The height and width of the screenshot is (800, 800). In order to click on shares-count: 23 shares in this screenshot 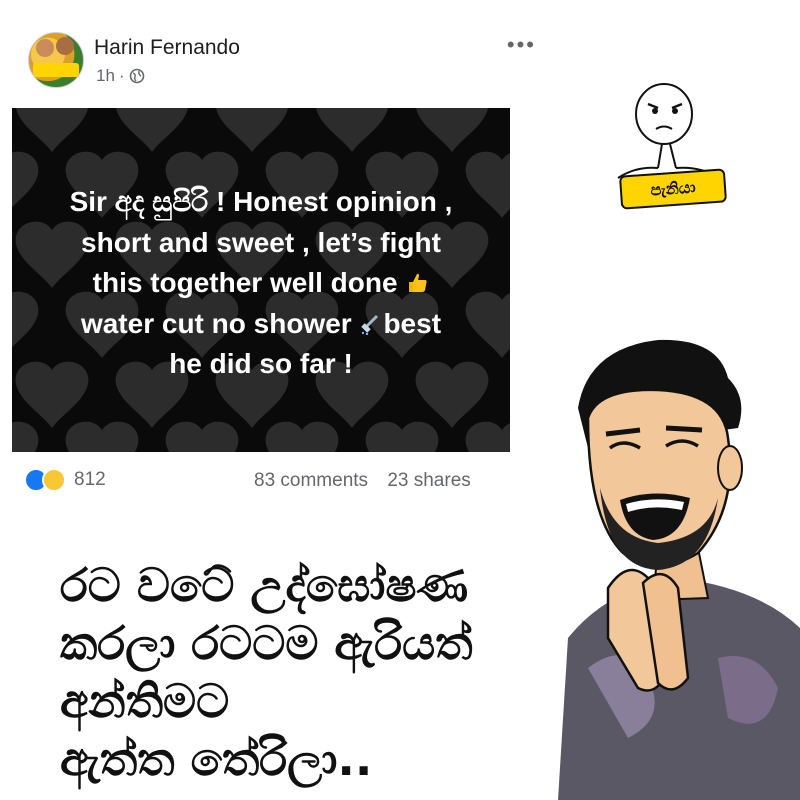, I will do `click(428, 480)`.